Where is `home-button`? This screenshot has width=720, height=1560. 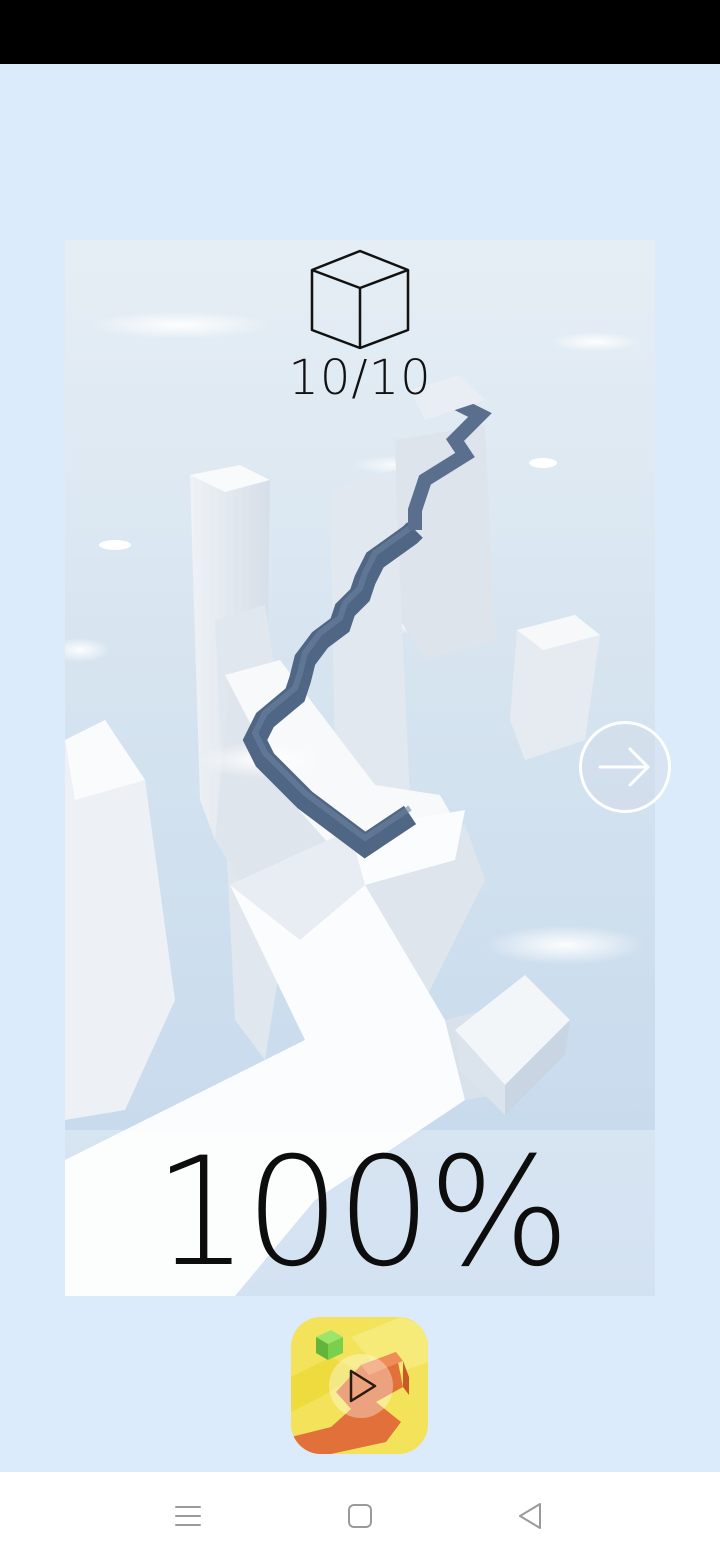
home-button is located at coordinates (360, 1516).